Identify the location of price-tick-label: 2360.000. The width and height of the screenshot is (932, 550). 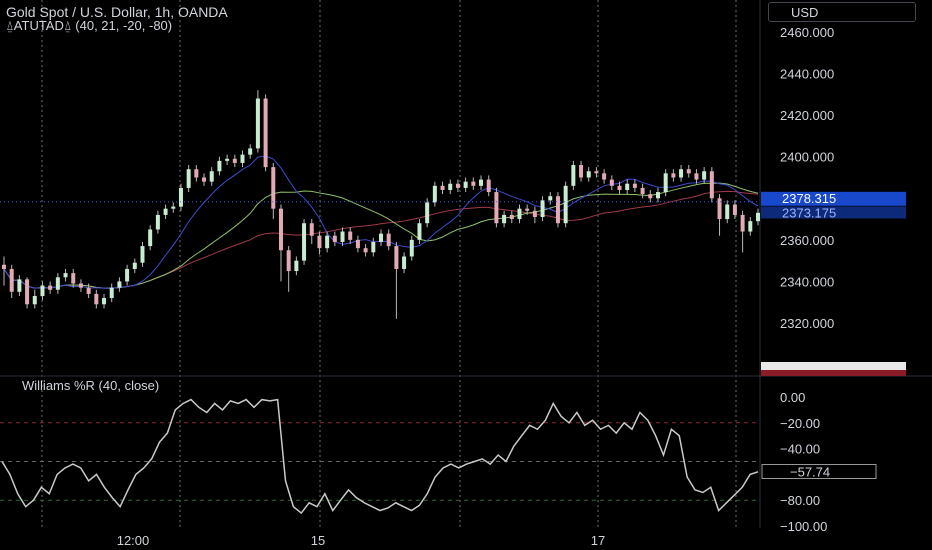
(807, 240).